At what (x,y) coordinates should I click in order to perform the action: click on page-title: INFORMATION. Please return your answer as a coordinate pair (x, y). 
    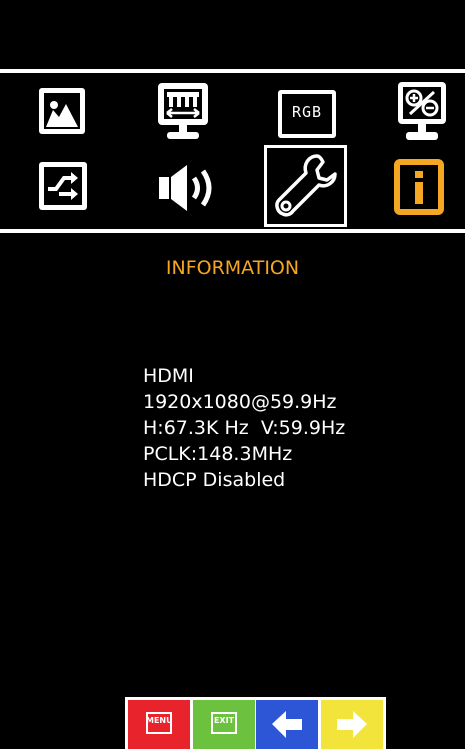
    Looking at the image, I should click on (232, 268).